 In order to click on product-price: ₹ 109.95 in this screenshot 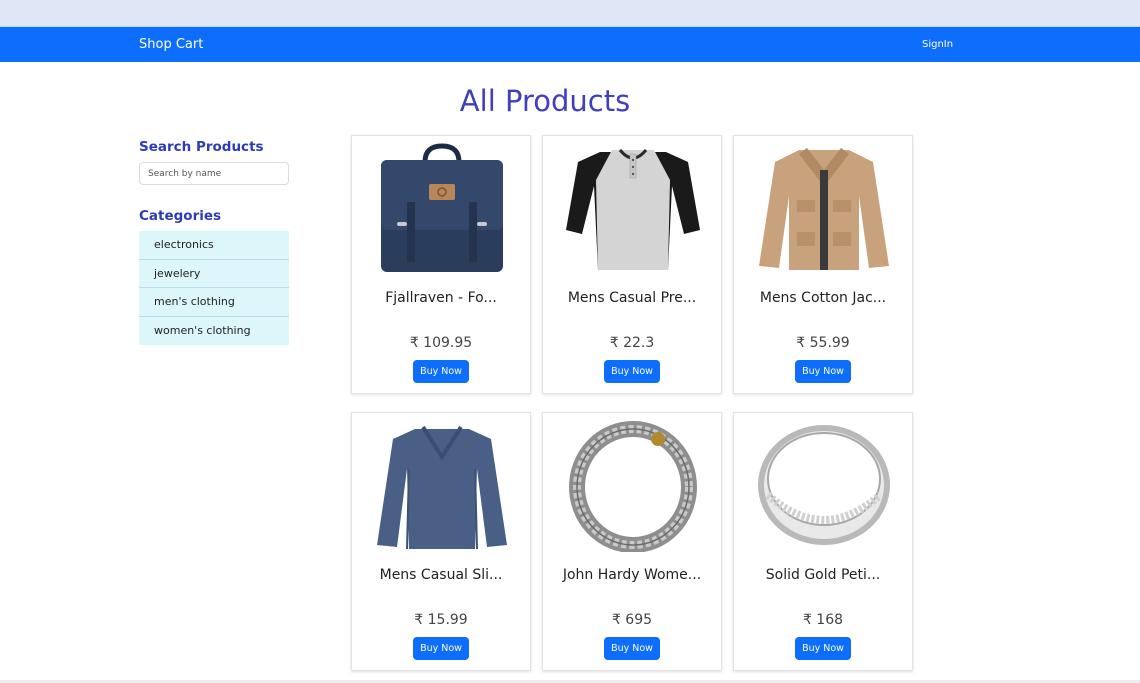, I will do `click(441, 343)`.